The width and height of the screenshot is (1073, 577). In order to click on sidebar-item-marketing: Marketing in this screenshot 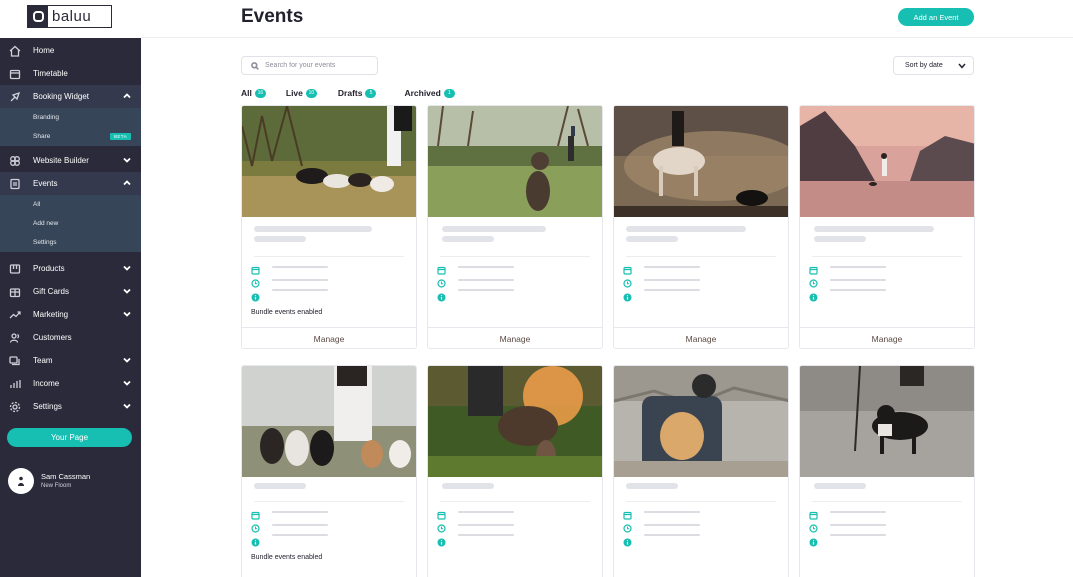, I will do `click(70, 314)`.